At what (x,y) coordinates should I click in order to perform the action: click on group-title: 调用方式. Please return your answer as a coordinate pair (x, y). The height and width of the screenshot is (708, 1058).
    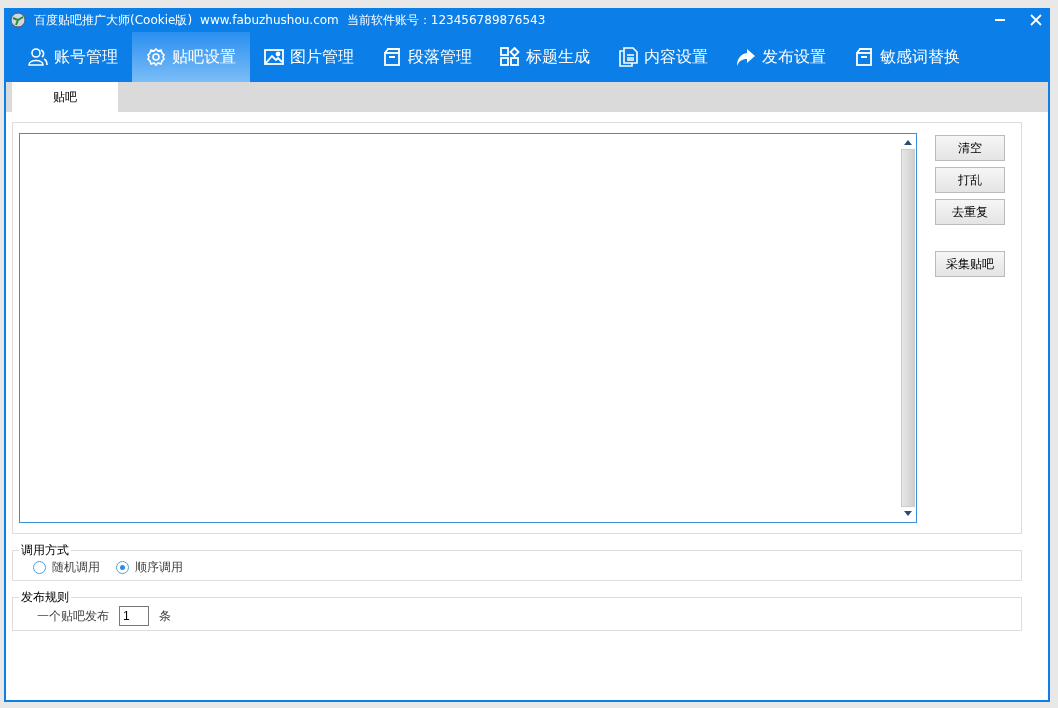
    Looking at the image, I should click on (45, 550).